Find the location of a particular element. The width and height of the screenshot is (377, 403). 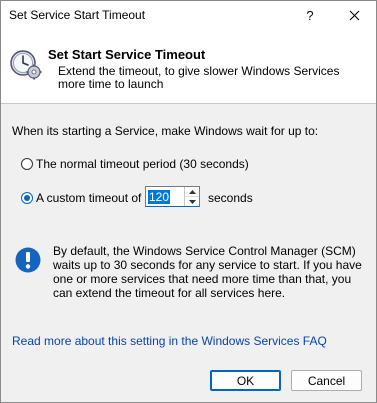

normal-timeout-option: The normal timeout period (30 seconds) is located at coordinates (135, 164).